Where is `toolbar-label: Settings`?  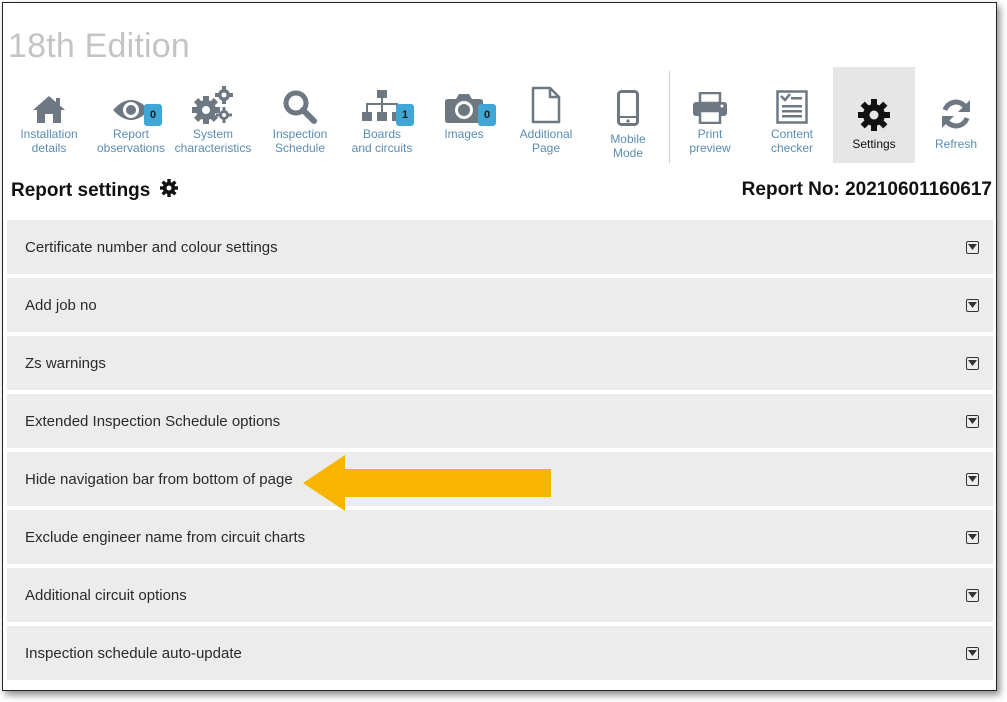
toolbar-label: Settings is located at coordinates (874, 144).